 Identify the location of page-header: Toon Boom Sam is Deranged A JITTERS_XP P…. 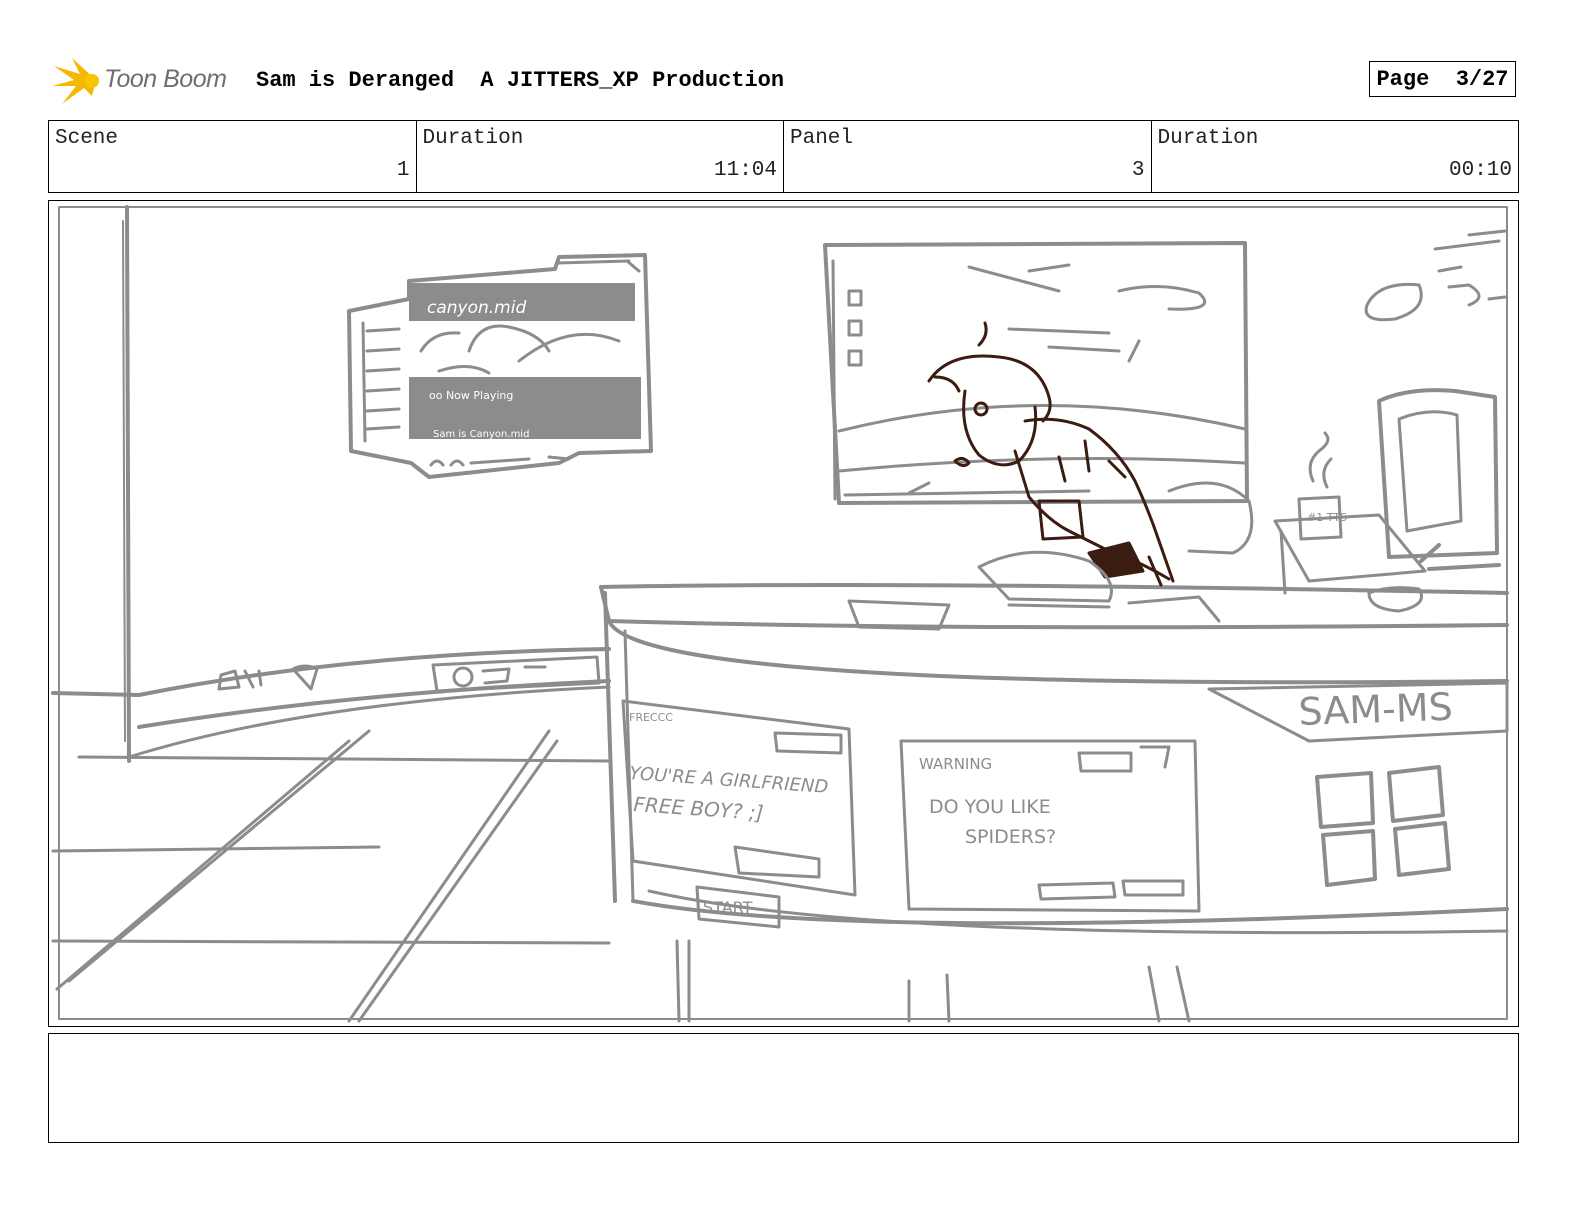
(792, 81).